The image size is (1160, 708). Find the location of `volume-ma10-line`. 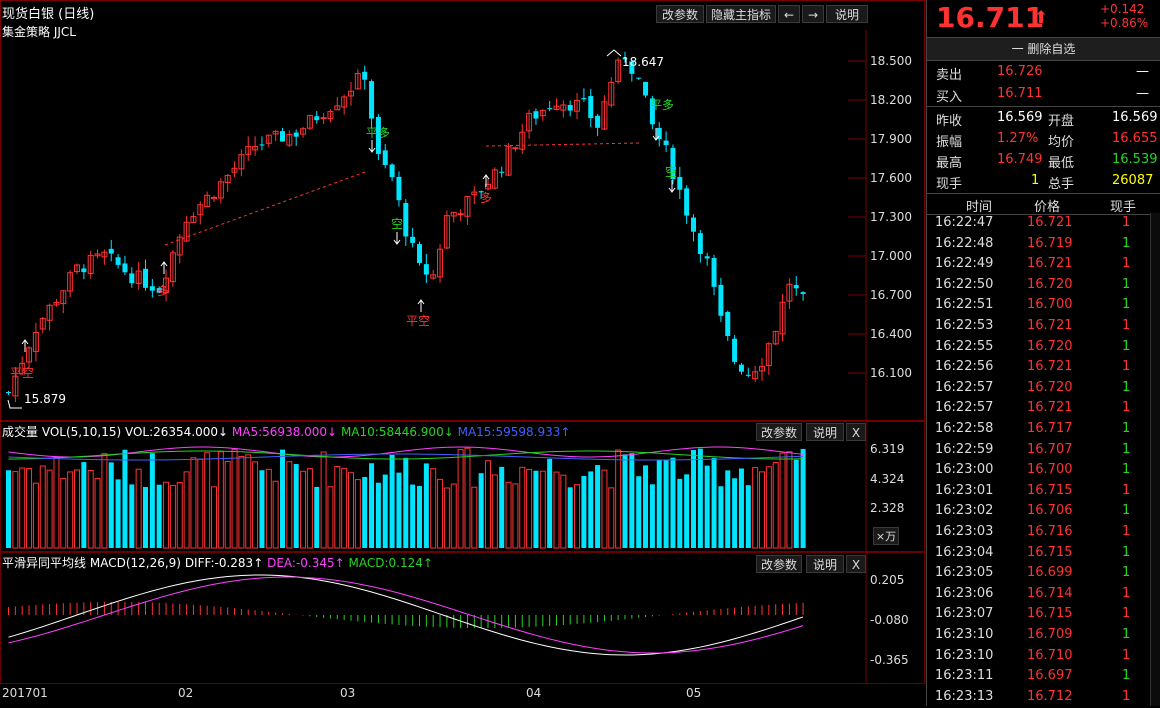

volume-ma10-line is located at coordinates (406, 455).